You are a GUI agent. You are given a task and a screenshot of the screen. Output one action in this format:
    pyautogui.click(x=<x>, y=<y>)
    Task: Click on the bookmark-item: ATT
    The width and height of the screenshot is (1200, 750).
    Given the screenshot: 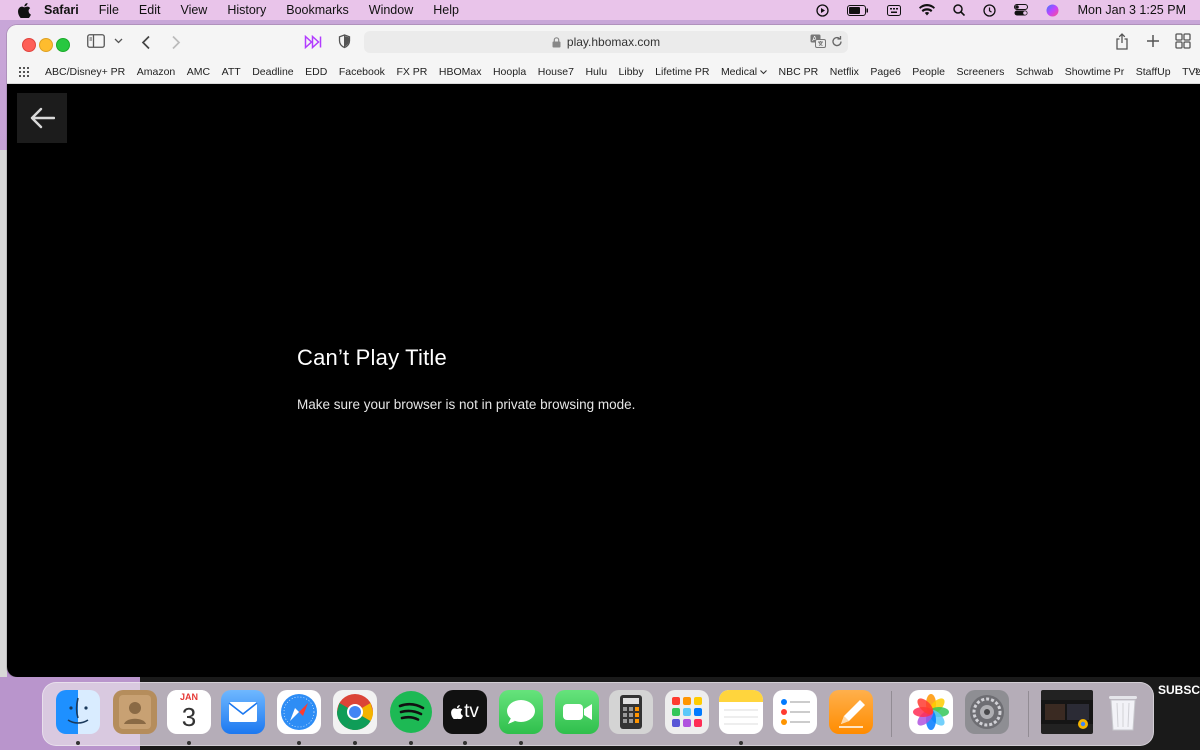 What is the action you would take?
    pyautogui.click(x=231, y=72)
    